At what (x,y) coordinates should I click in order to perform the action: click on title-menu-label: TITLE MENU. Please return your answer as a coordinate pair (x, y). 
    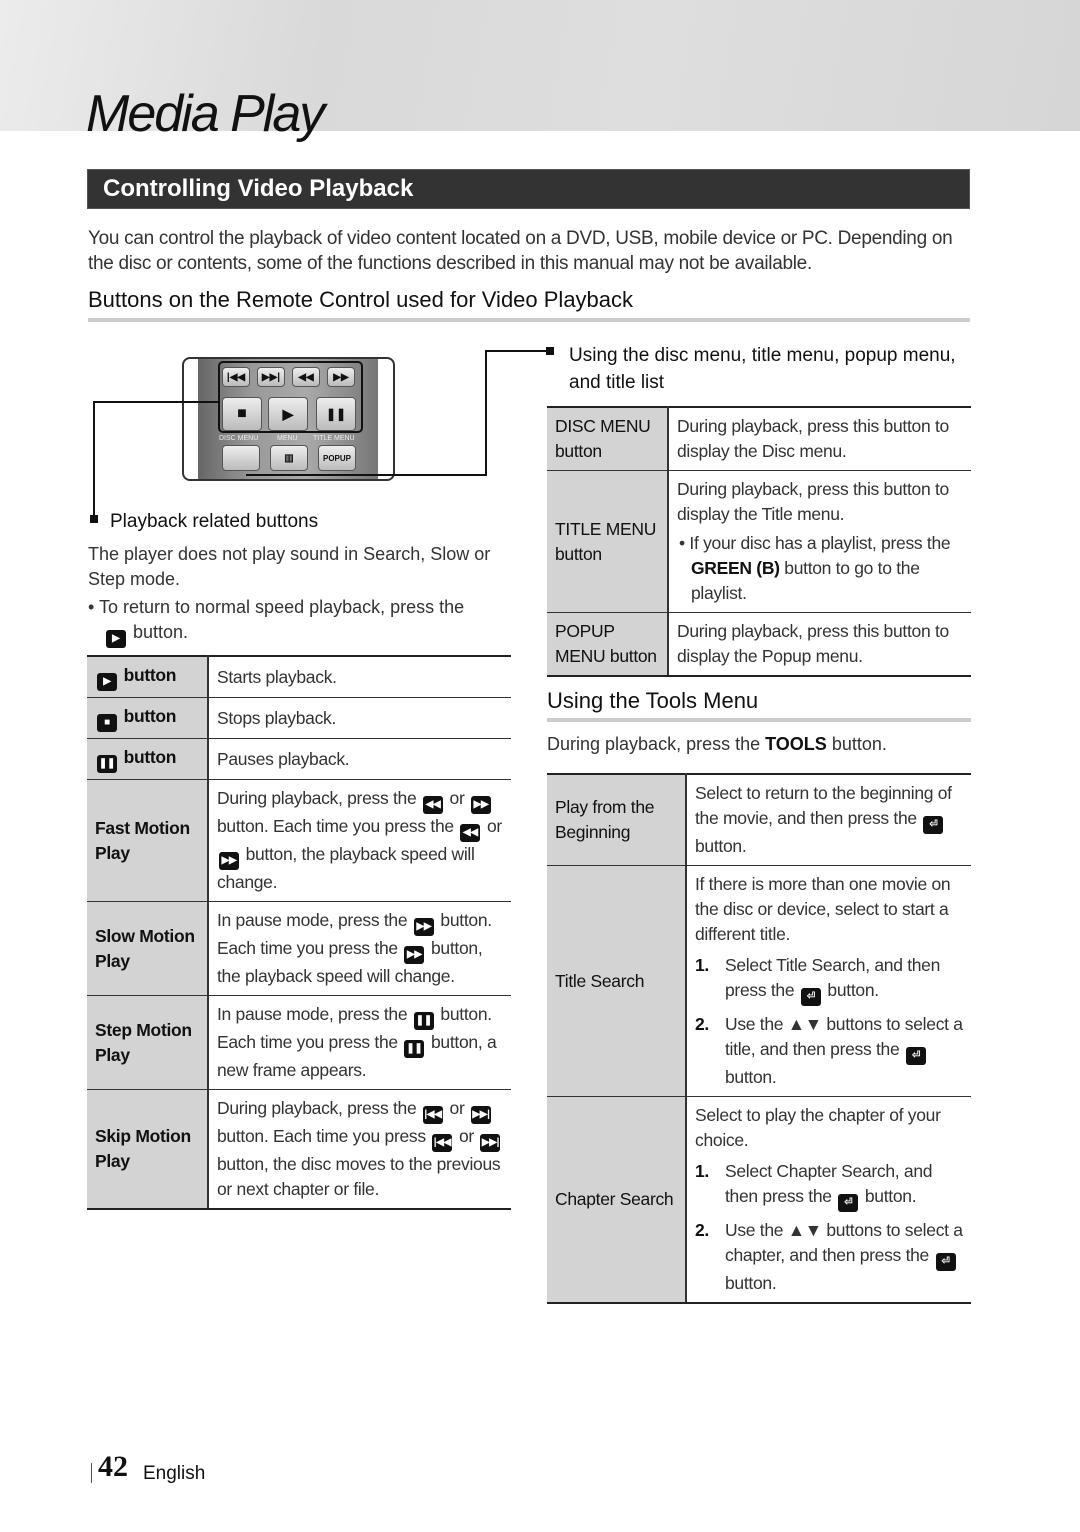
    Looking at the image, I should click on (334, 438).